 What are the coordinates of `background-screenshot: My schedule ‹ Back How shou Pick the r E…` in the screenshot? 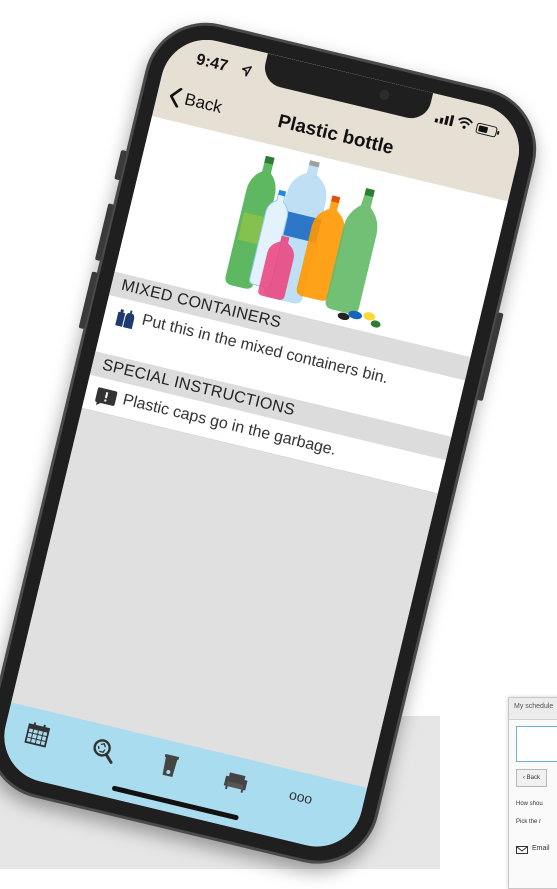 It's located at (532, 793).